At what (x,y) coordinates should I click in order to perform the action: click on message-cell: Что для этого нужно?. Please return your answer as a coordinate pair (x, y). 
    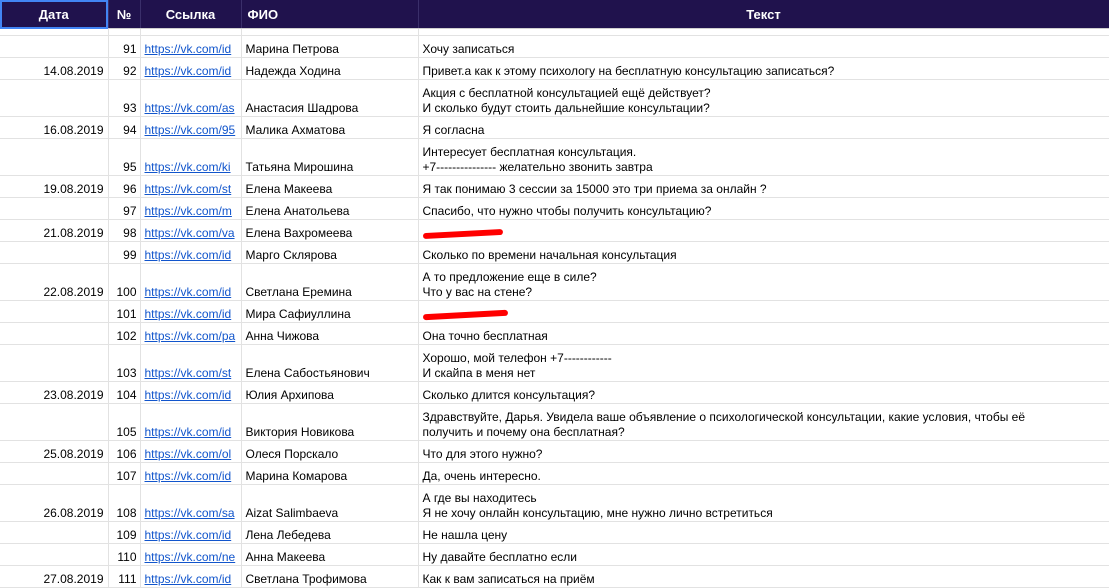
    Looking at the image, I should click on (763, 451).